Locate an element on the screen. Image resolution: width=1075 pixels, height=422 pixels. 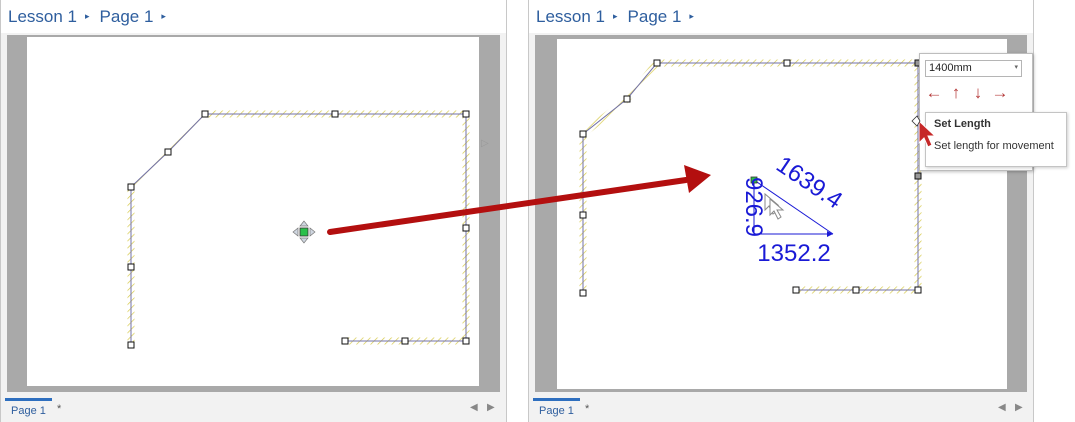
dimension-diagonal-label: 1639.4 is located at coordinates (809, 182).